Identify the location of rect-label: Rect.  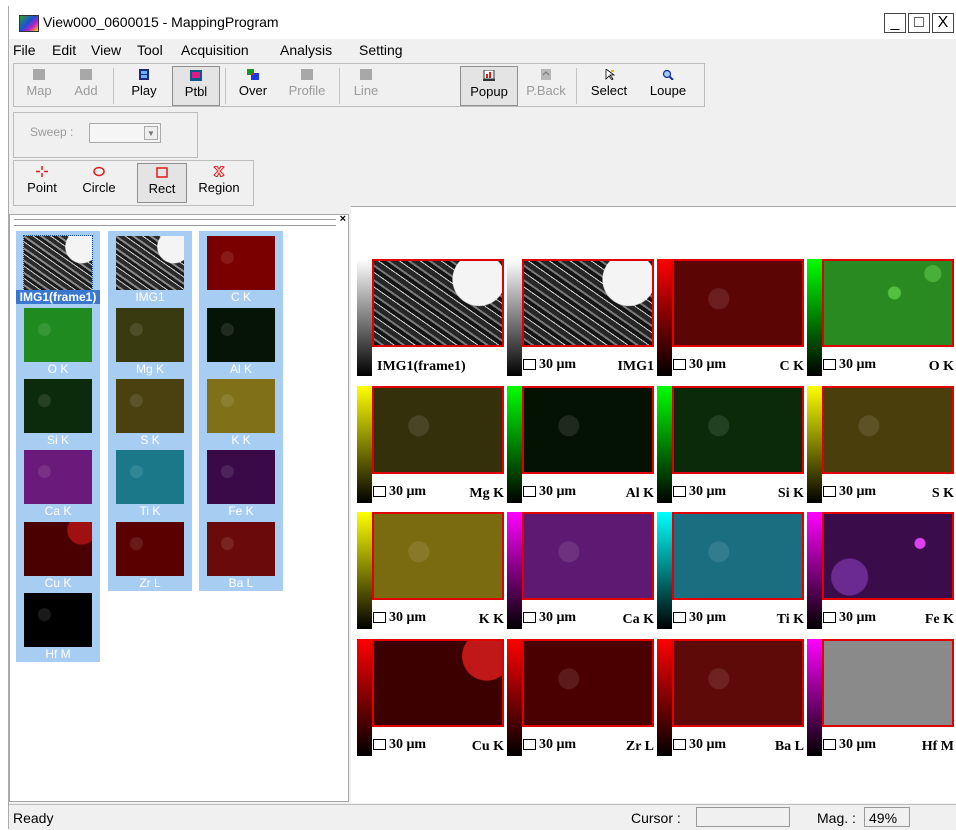
(162, 188).